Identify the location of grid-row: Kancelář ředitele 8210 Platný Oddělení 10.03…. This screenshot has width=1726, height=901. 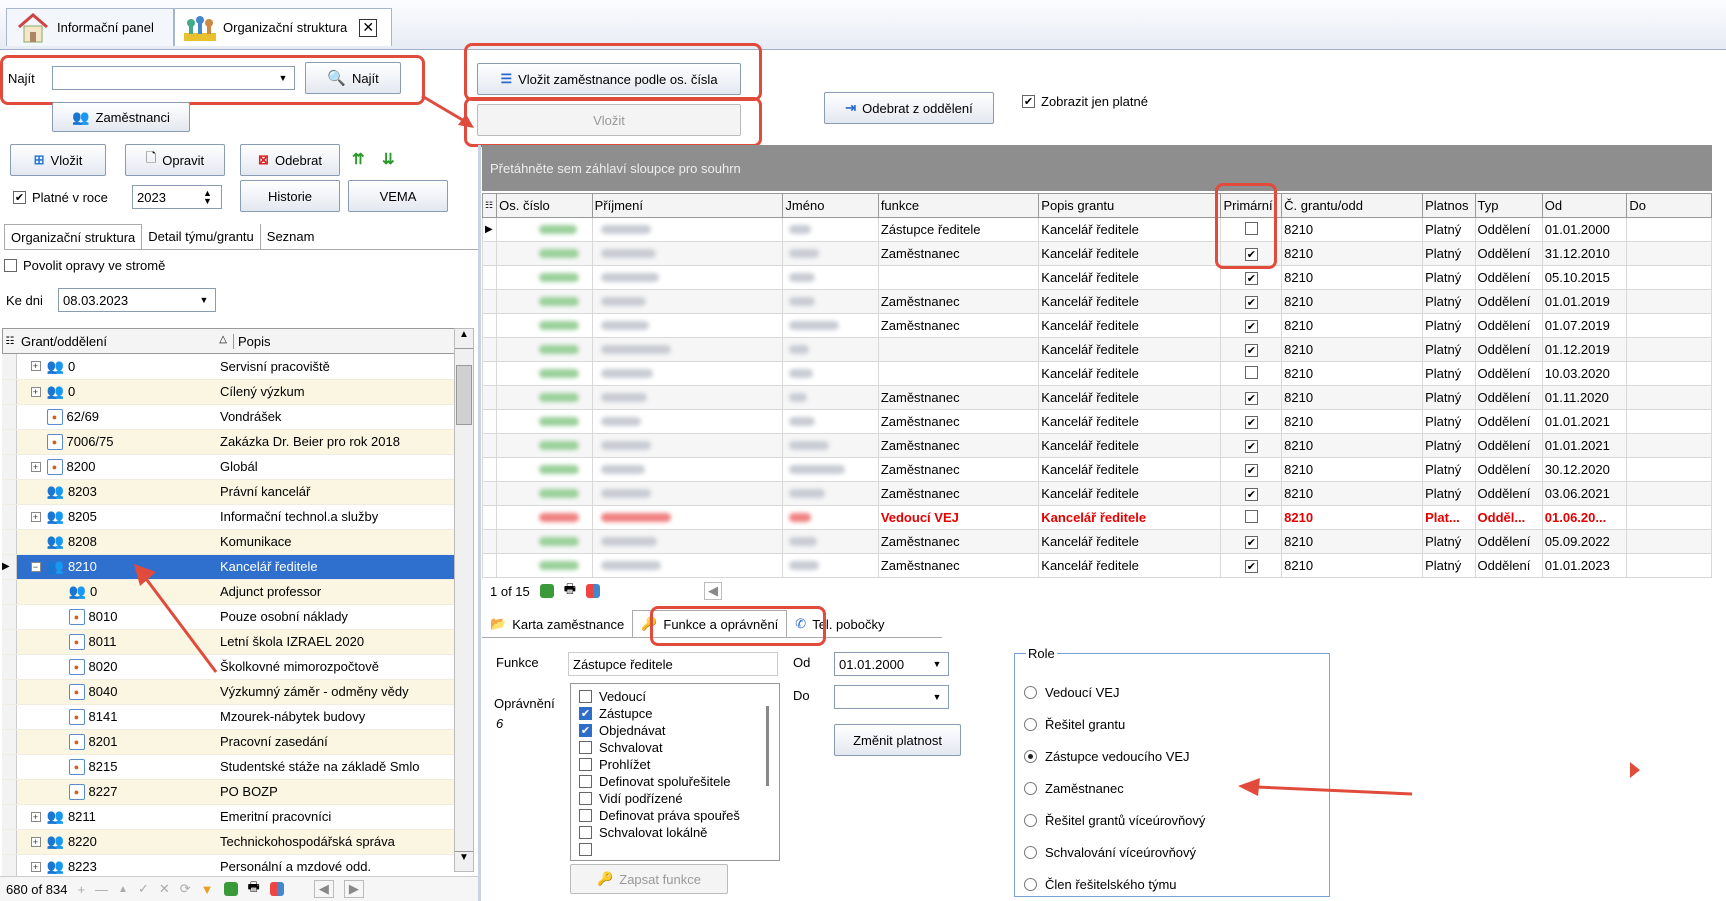
(1096, 373).